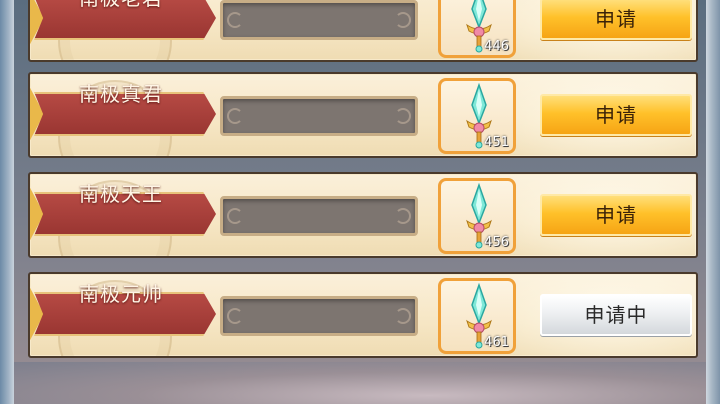 The image size is (720, 404). What do you see at coordinates (121, 194) in the screenshot?
I see `rank-name: 南极天王` at bounding box center [121, 194].